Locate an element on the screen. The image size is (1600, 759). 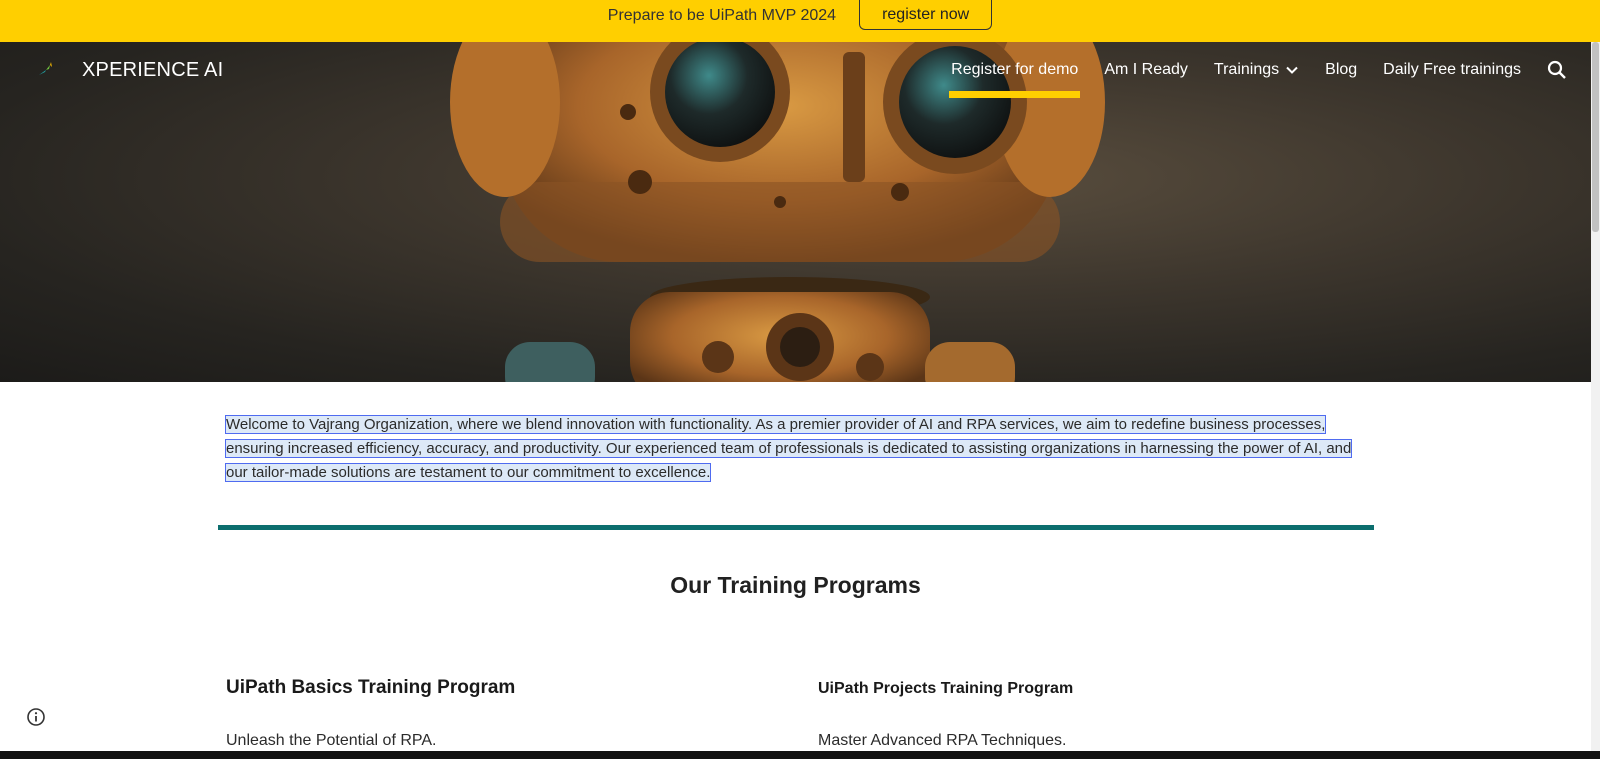
banner-message: Prepare to be UiPath MVP 2024 is located at coordinates (722, 15).